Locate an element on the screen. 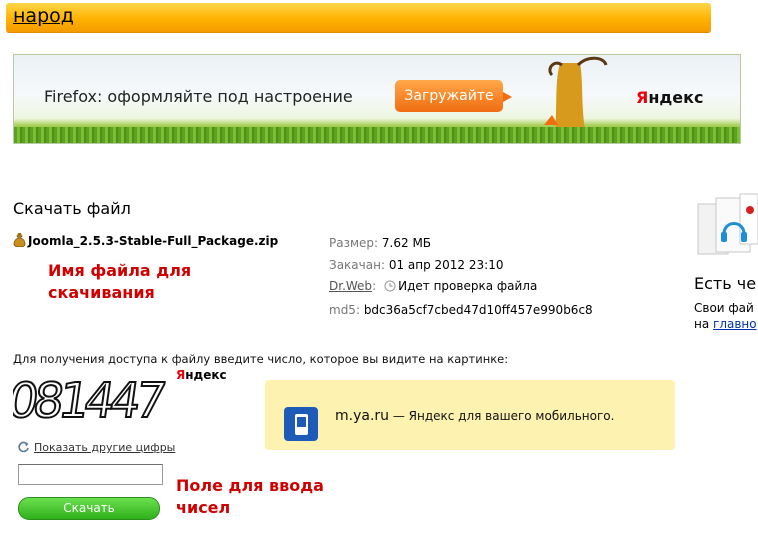 Image resolution: width=758 pixels, height=540 pixels. top-bar: народ is located at coordinates (358, 17).